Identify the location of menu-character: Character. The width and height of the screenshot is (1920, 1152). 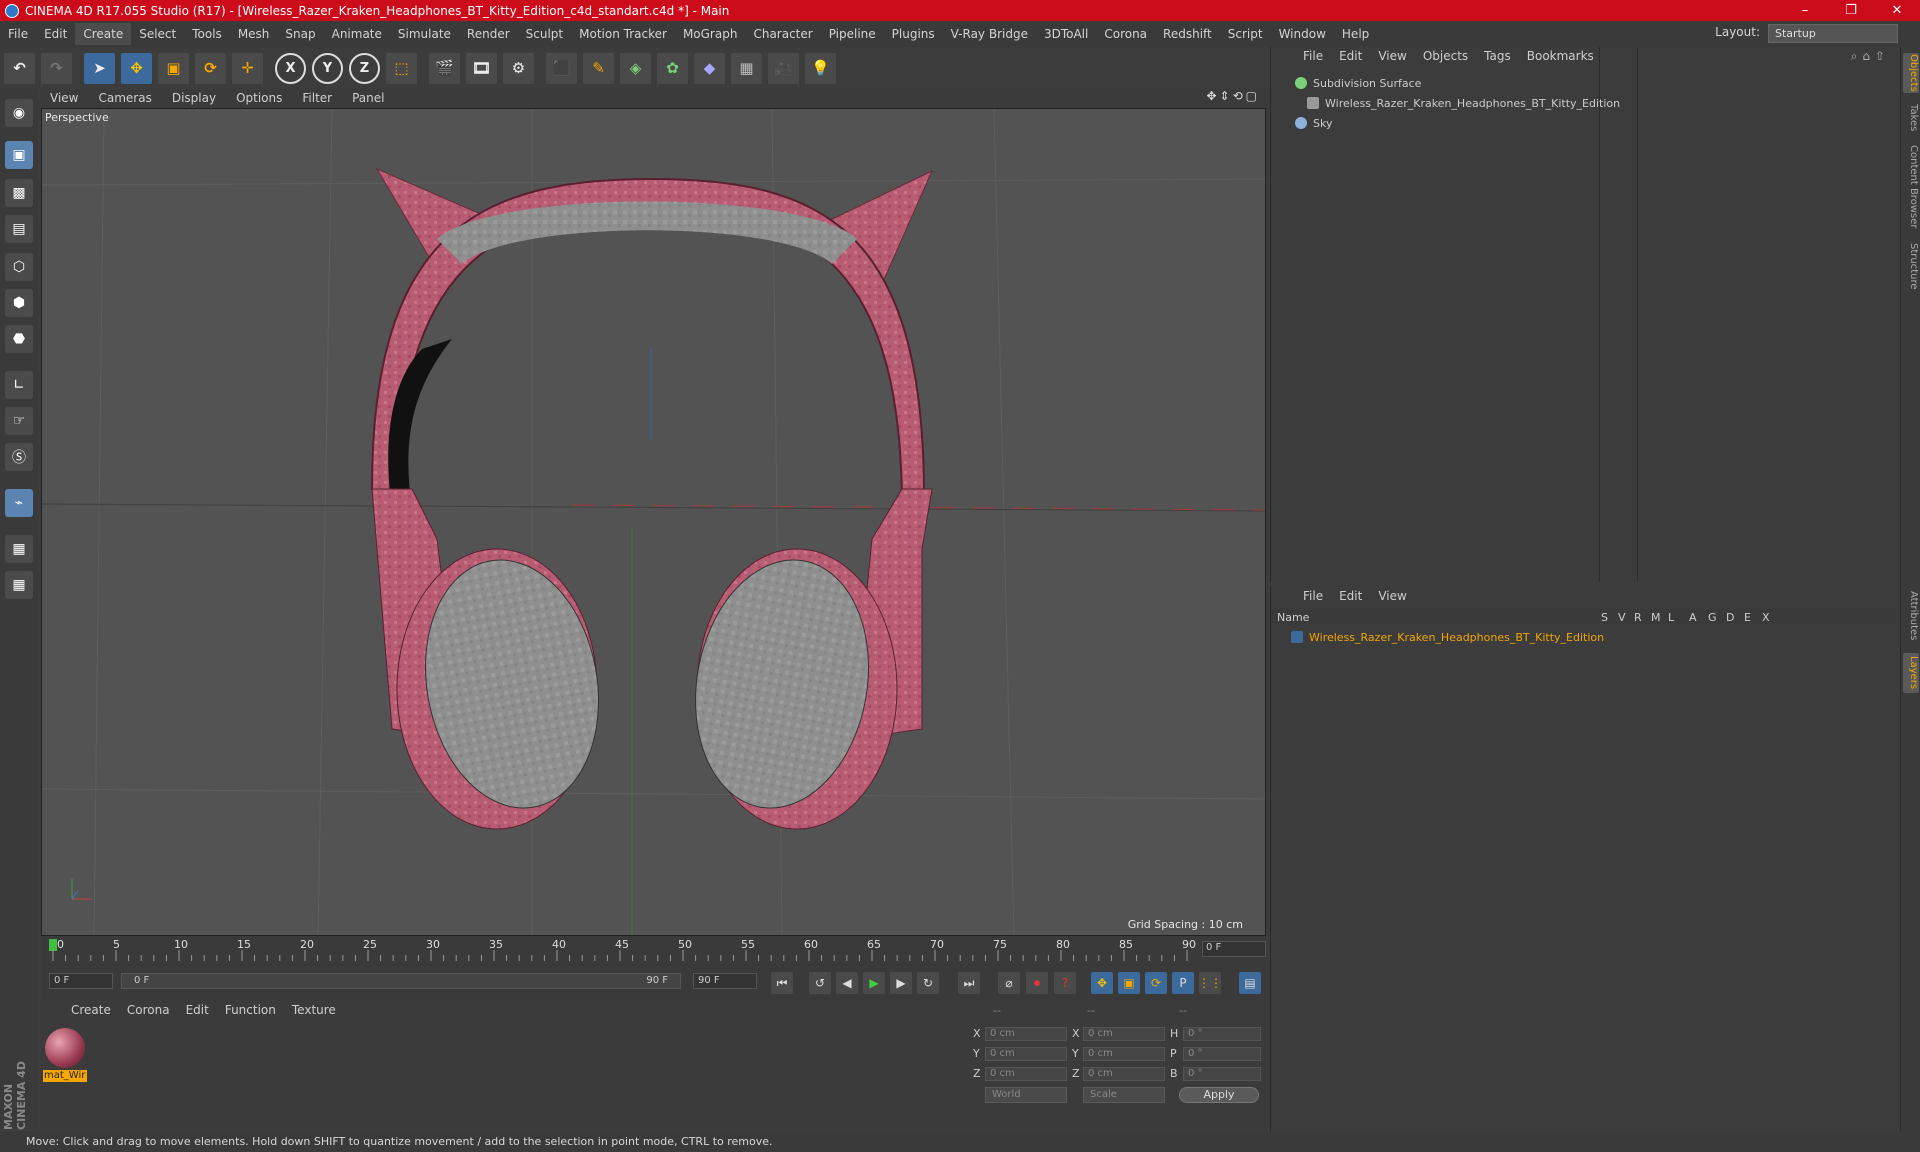
(782, 34).